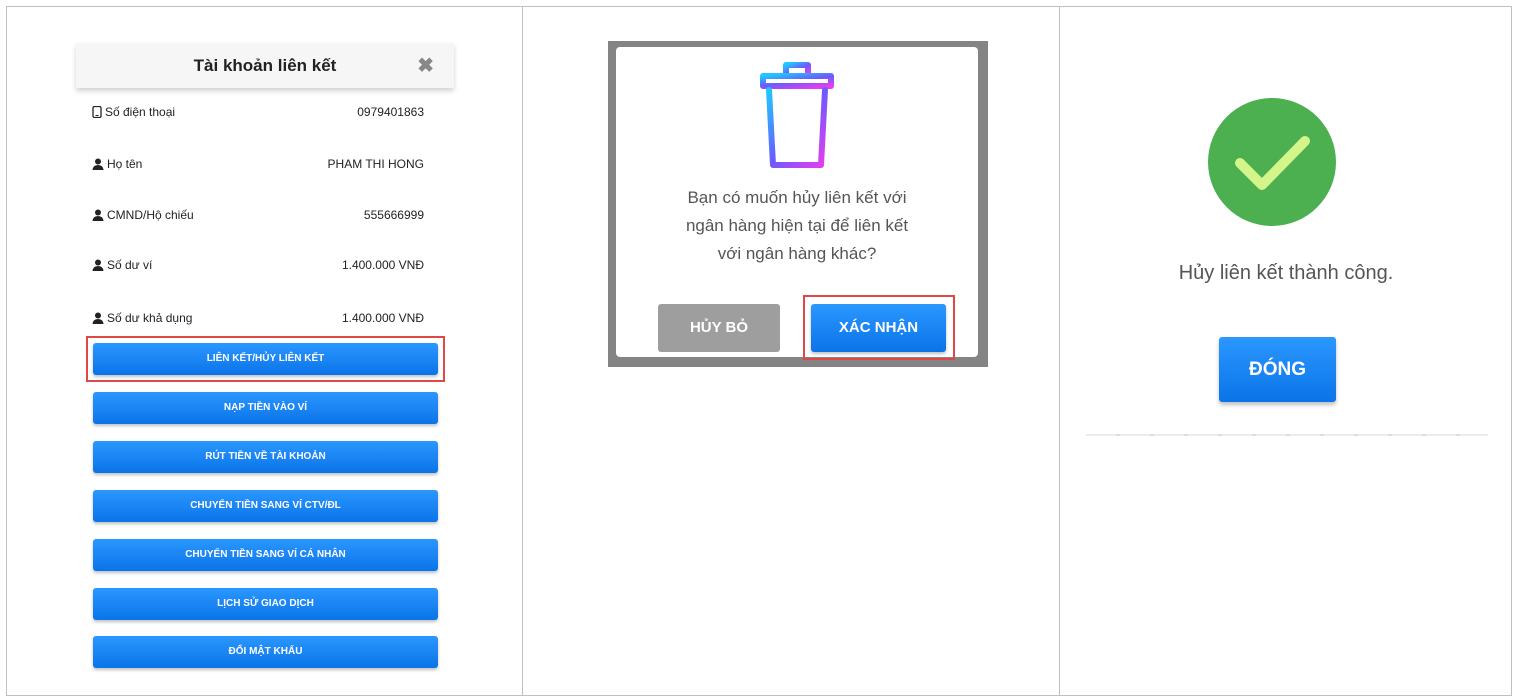  What do you see at coordinates (143, 215) in the screenshot?
I see `info-label: CMND/Hộ chiếu` at bounding box center [143, 215].